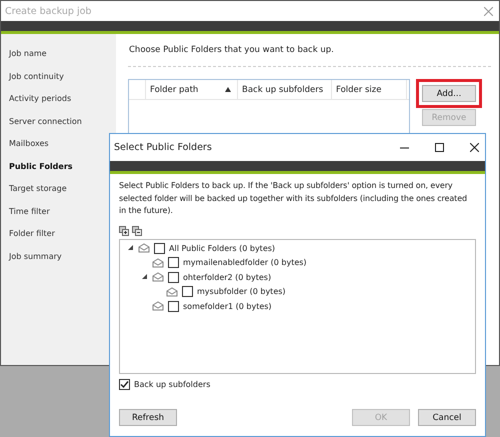 The image size is (500, 437). I want to click on folder-label: mysubfolder (0 bytes), so click(241, 291).